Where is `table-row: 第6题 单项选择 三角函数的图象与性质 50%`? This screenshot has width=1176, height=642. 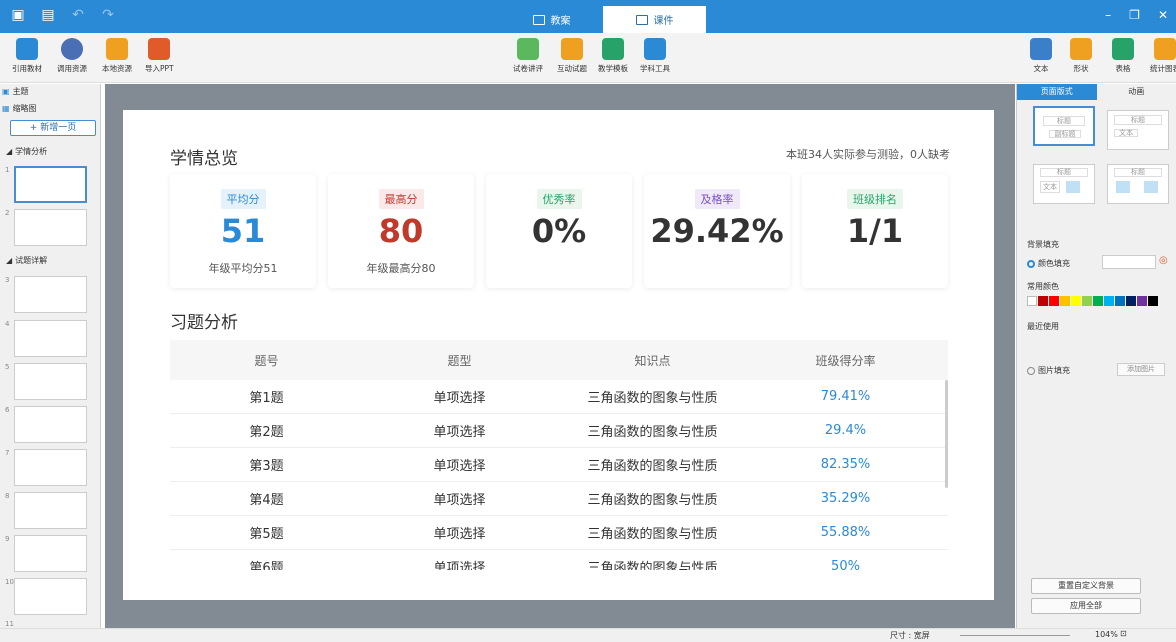 table-row: 第6题 单项选择 三角函数的图象与性质 50% is located at coordinates (559, 560).